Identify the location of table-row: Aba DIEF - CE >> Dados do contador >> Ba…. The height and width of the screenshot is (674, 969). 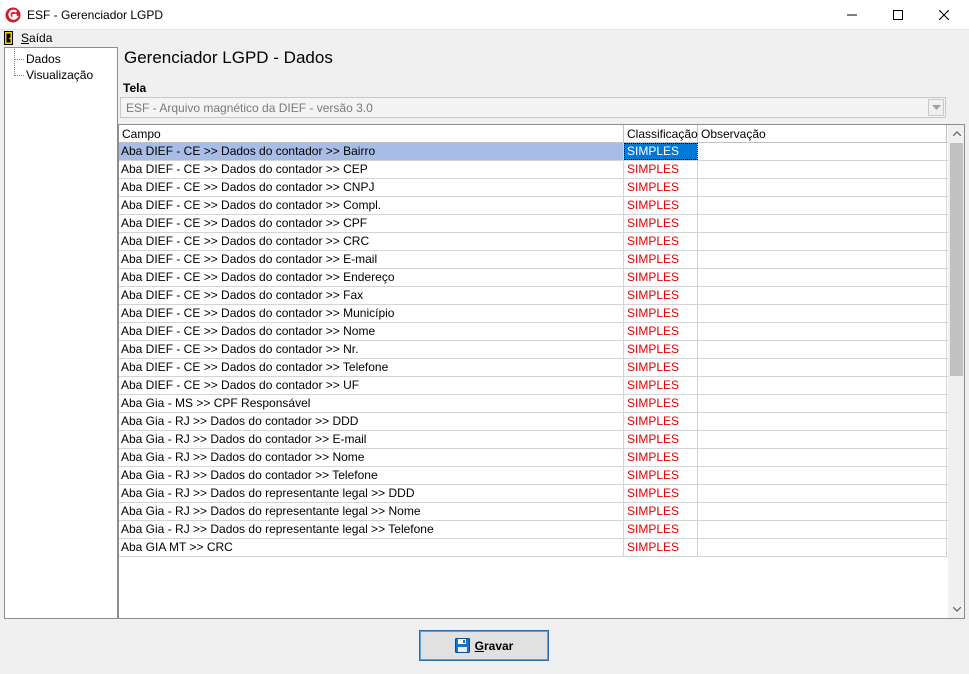
(533, 152).